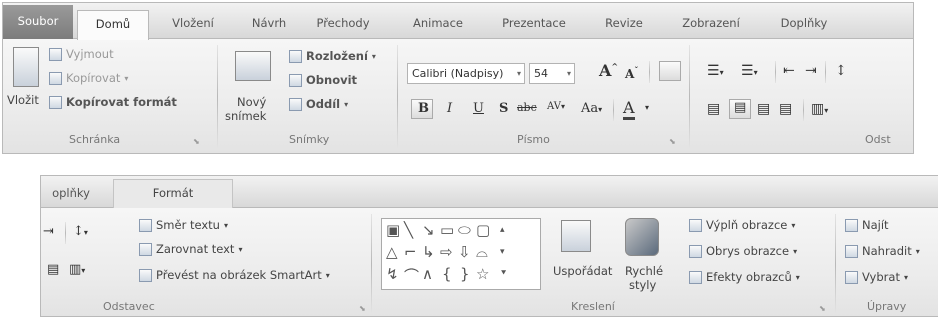  What do you see at coordinates (482, 252) in the screenshot?
I see `flowchart-shape-icon: ⌓` at bounding box center [482, 252].